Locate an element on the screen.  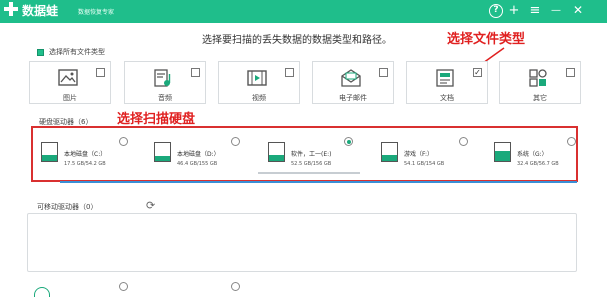
app-title: 数据蛙 is located at coordinates (40, 11).